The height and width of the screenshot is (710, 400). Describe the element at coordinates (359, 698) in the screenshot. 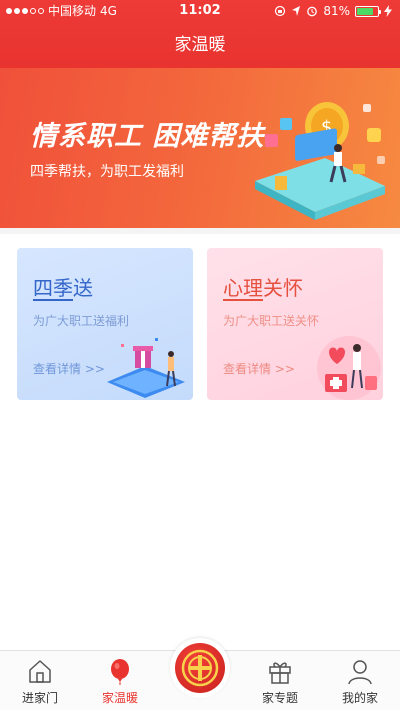

I see `tab-label: 我的家` at that location.